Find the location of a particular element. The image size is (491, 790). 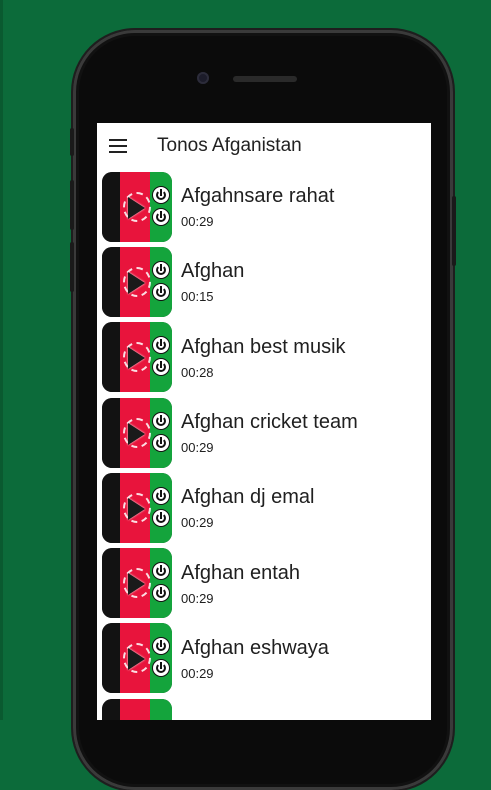

mute-switch is located at coordinates (72, 142).